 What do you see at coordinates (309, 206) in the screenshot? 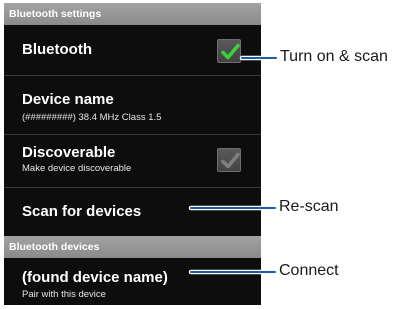
I see `callout-rescan: Re-scan` at bounding box center [309, 206].